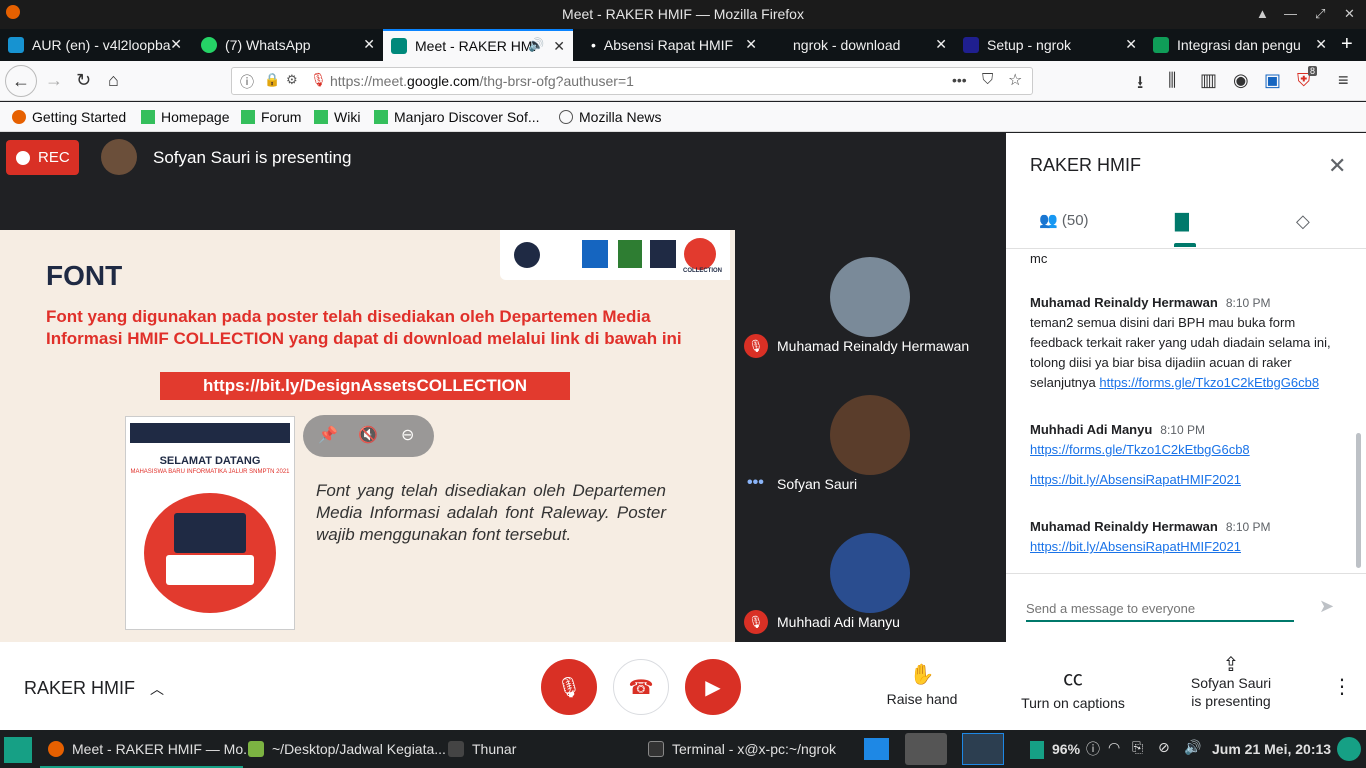 This screenshot has width=1366, height=768. What do you see at coordinates (1160, 609) in the screenshot?
I see `chat-input` at bounding box center [1160, 609].